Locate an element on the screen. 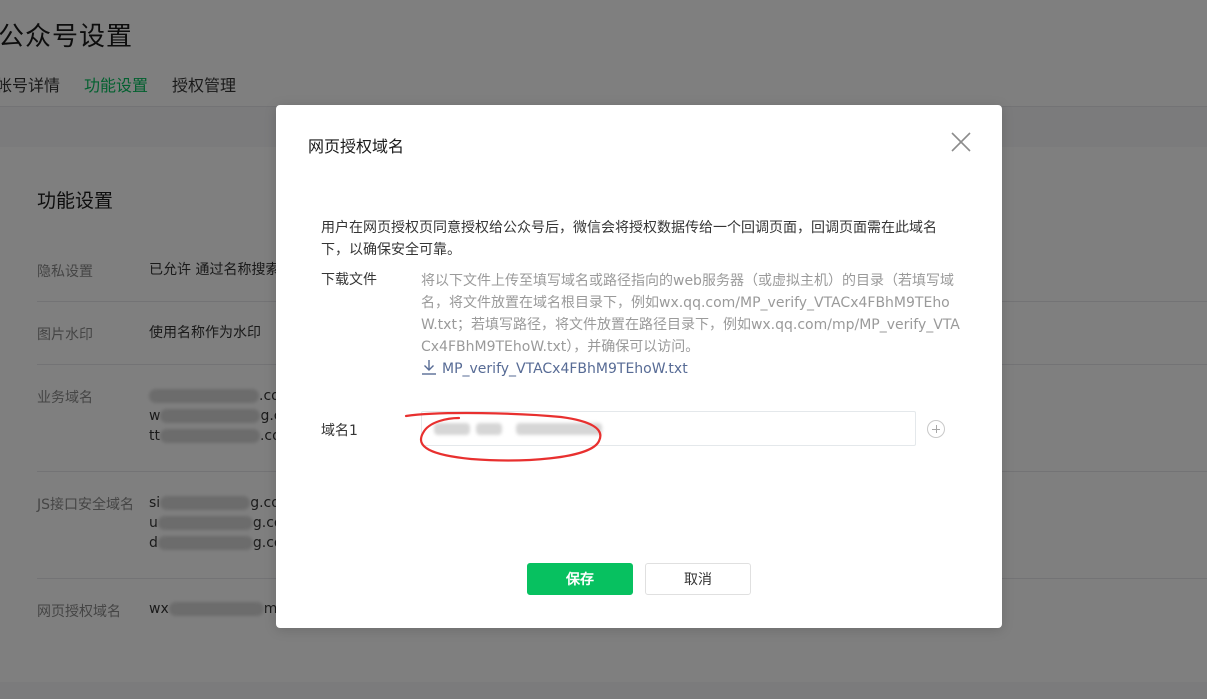  close-button is located at coordinates (961, 142).